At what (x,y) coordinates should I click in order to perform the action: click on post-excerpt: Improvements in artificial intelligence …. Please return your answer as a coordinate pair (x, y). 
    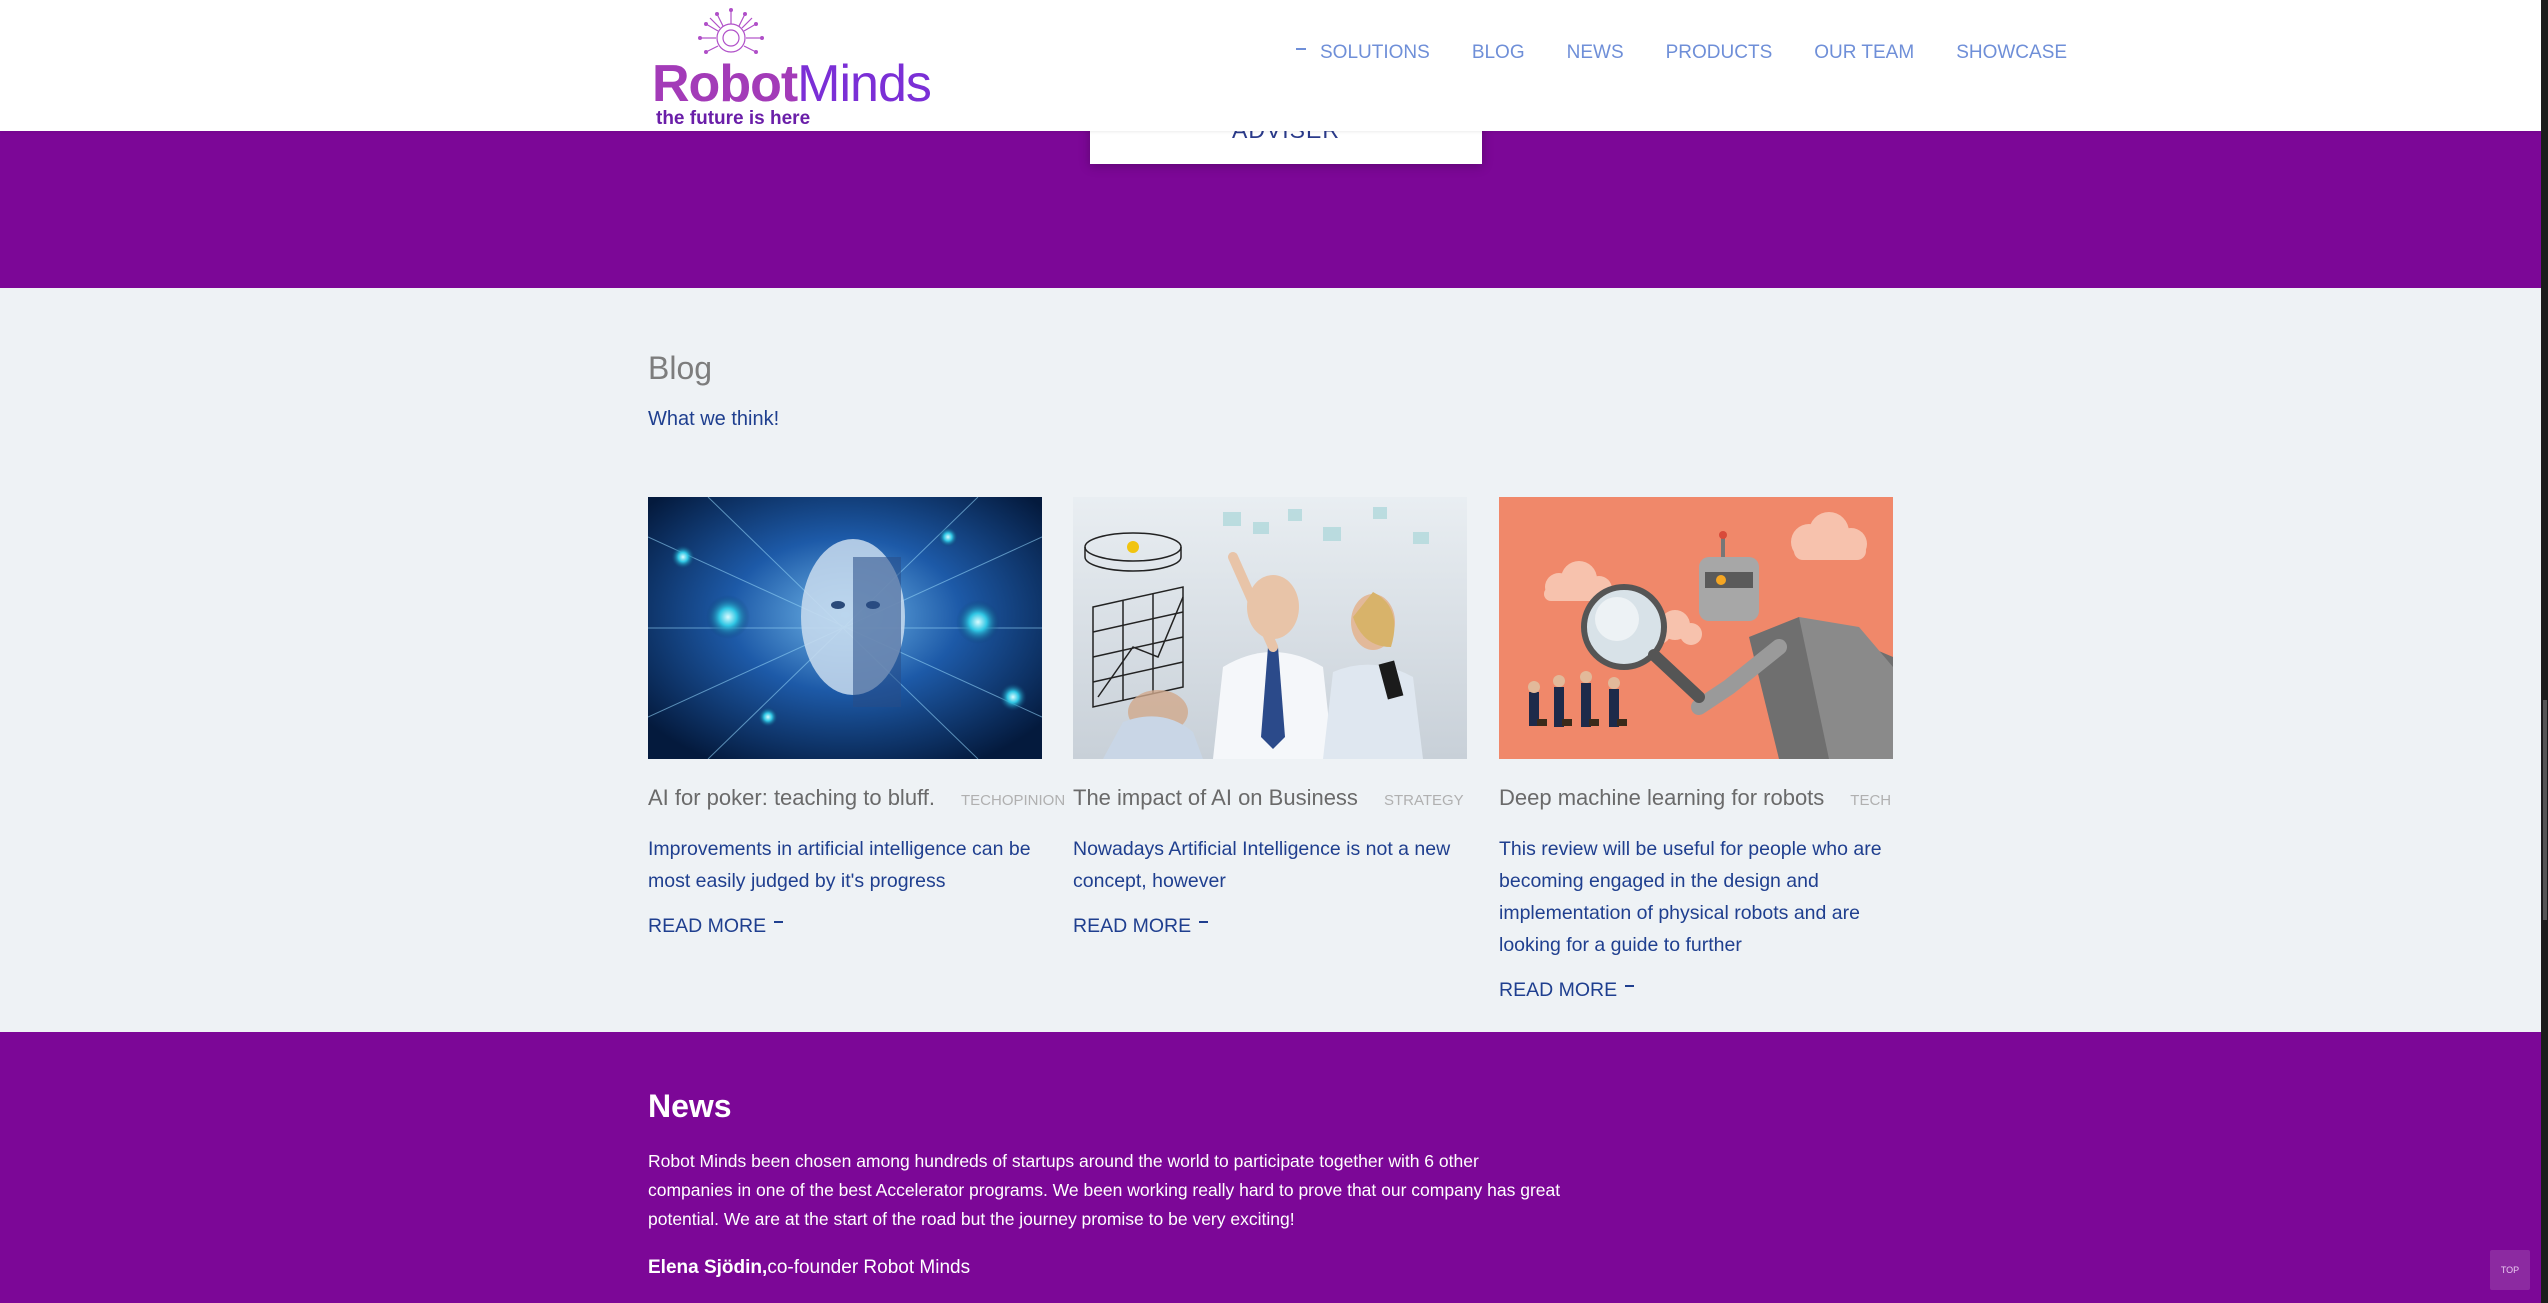
    Looking at the image, I should click on (839, 865).